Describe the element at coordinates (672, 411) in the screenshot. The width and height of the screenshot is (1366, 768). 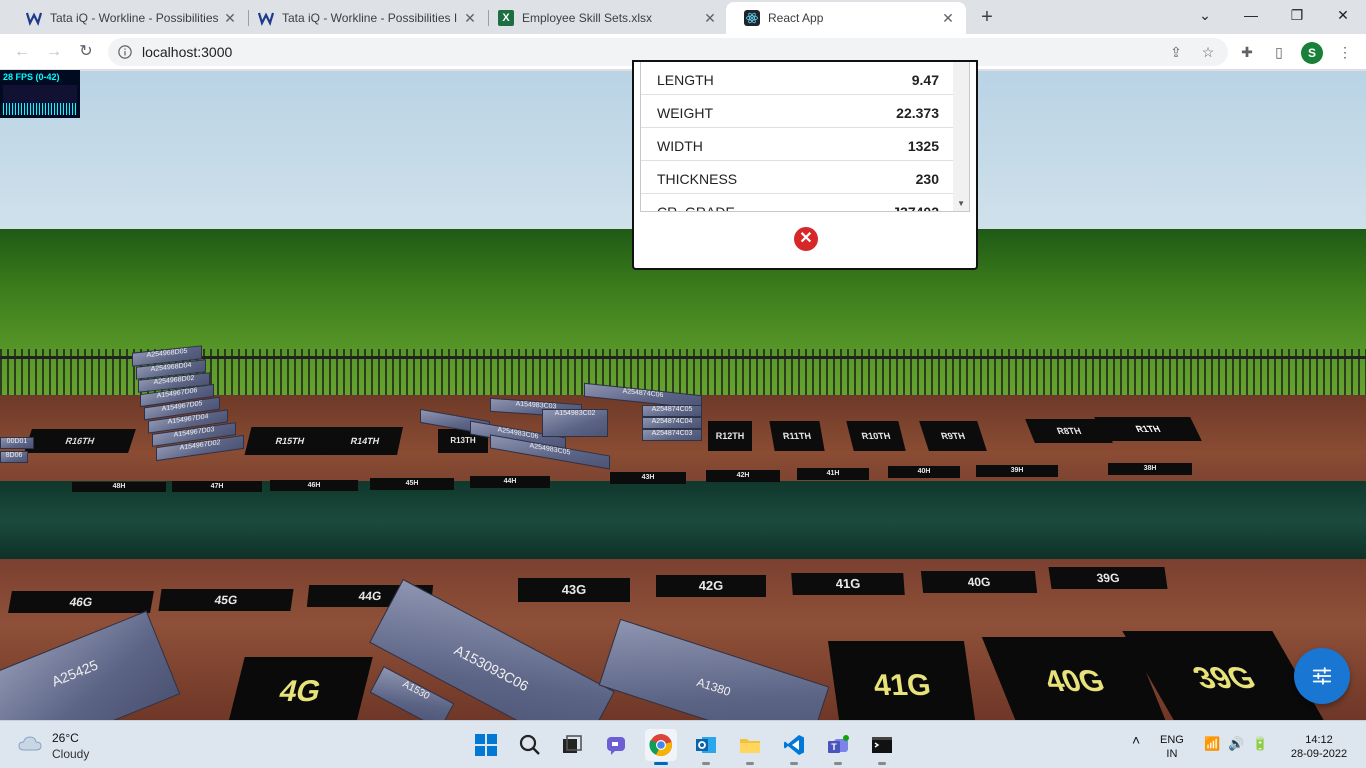
I see `slab: A254874C05` at that location.